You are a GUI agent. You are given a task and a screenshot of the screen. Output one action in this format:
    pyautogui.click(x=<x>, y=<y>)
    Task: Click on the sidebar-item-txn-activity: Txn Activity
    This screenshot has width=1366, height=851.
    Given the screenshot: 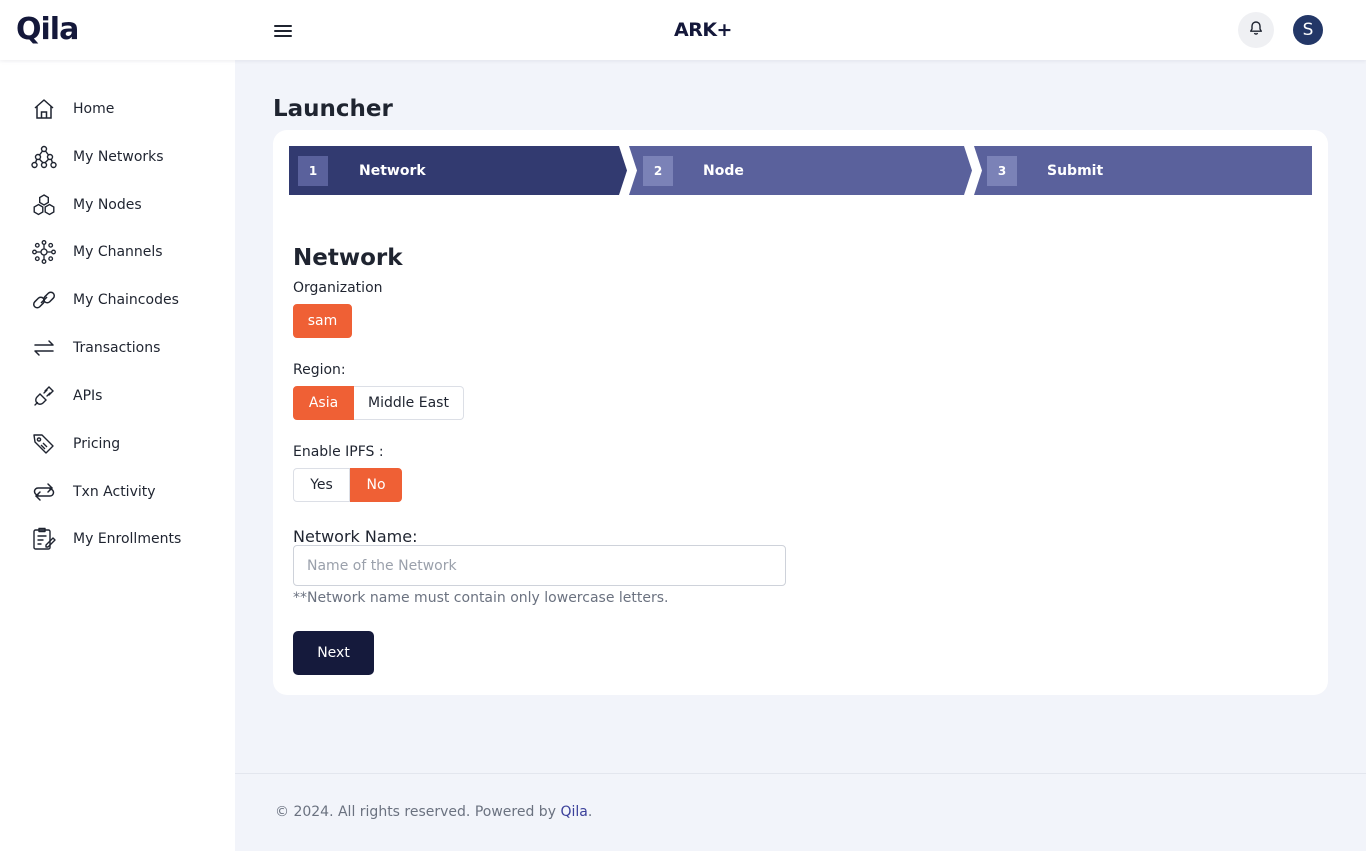 What is the action you would take?
    pyautogui.click(x=125, y=492)
    